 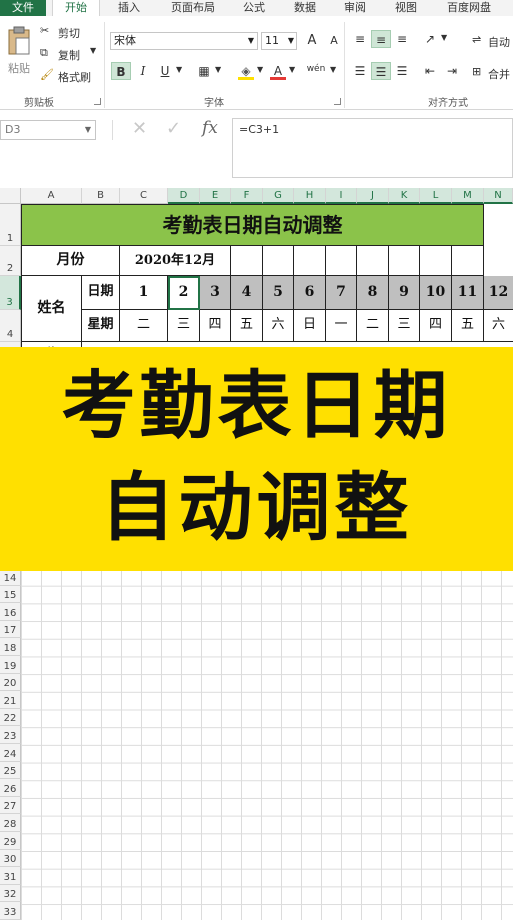 I want to click on row-header-27: 27, so click(x=10, y=805).